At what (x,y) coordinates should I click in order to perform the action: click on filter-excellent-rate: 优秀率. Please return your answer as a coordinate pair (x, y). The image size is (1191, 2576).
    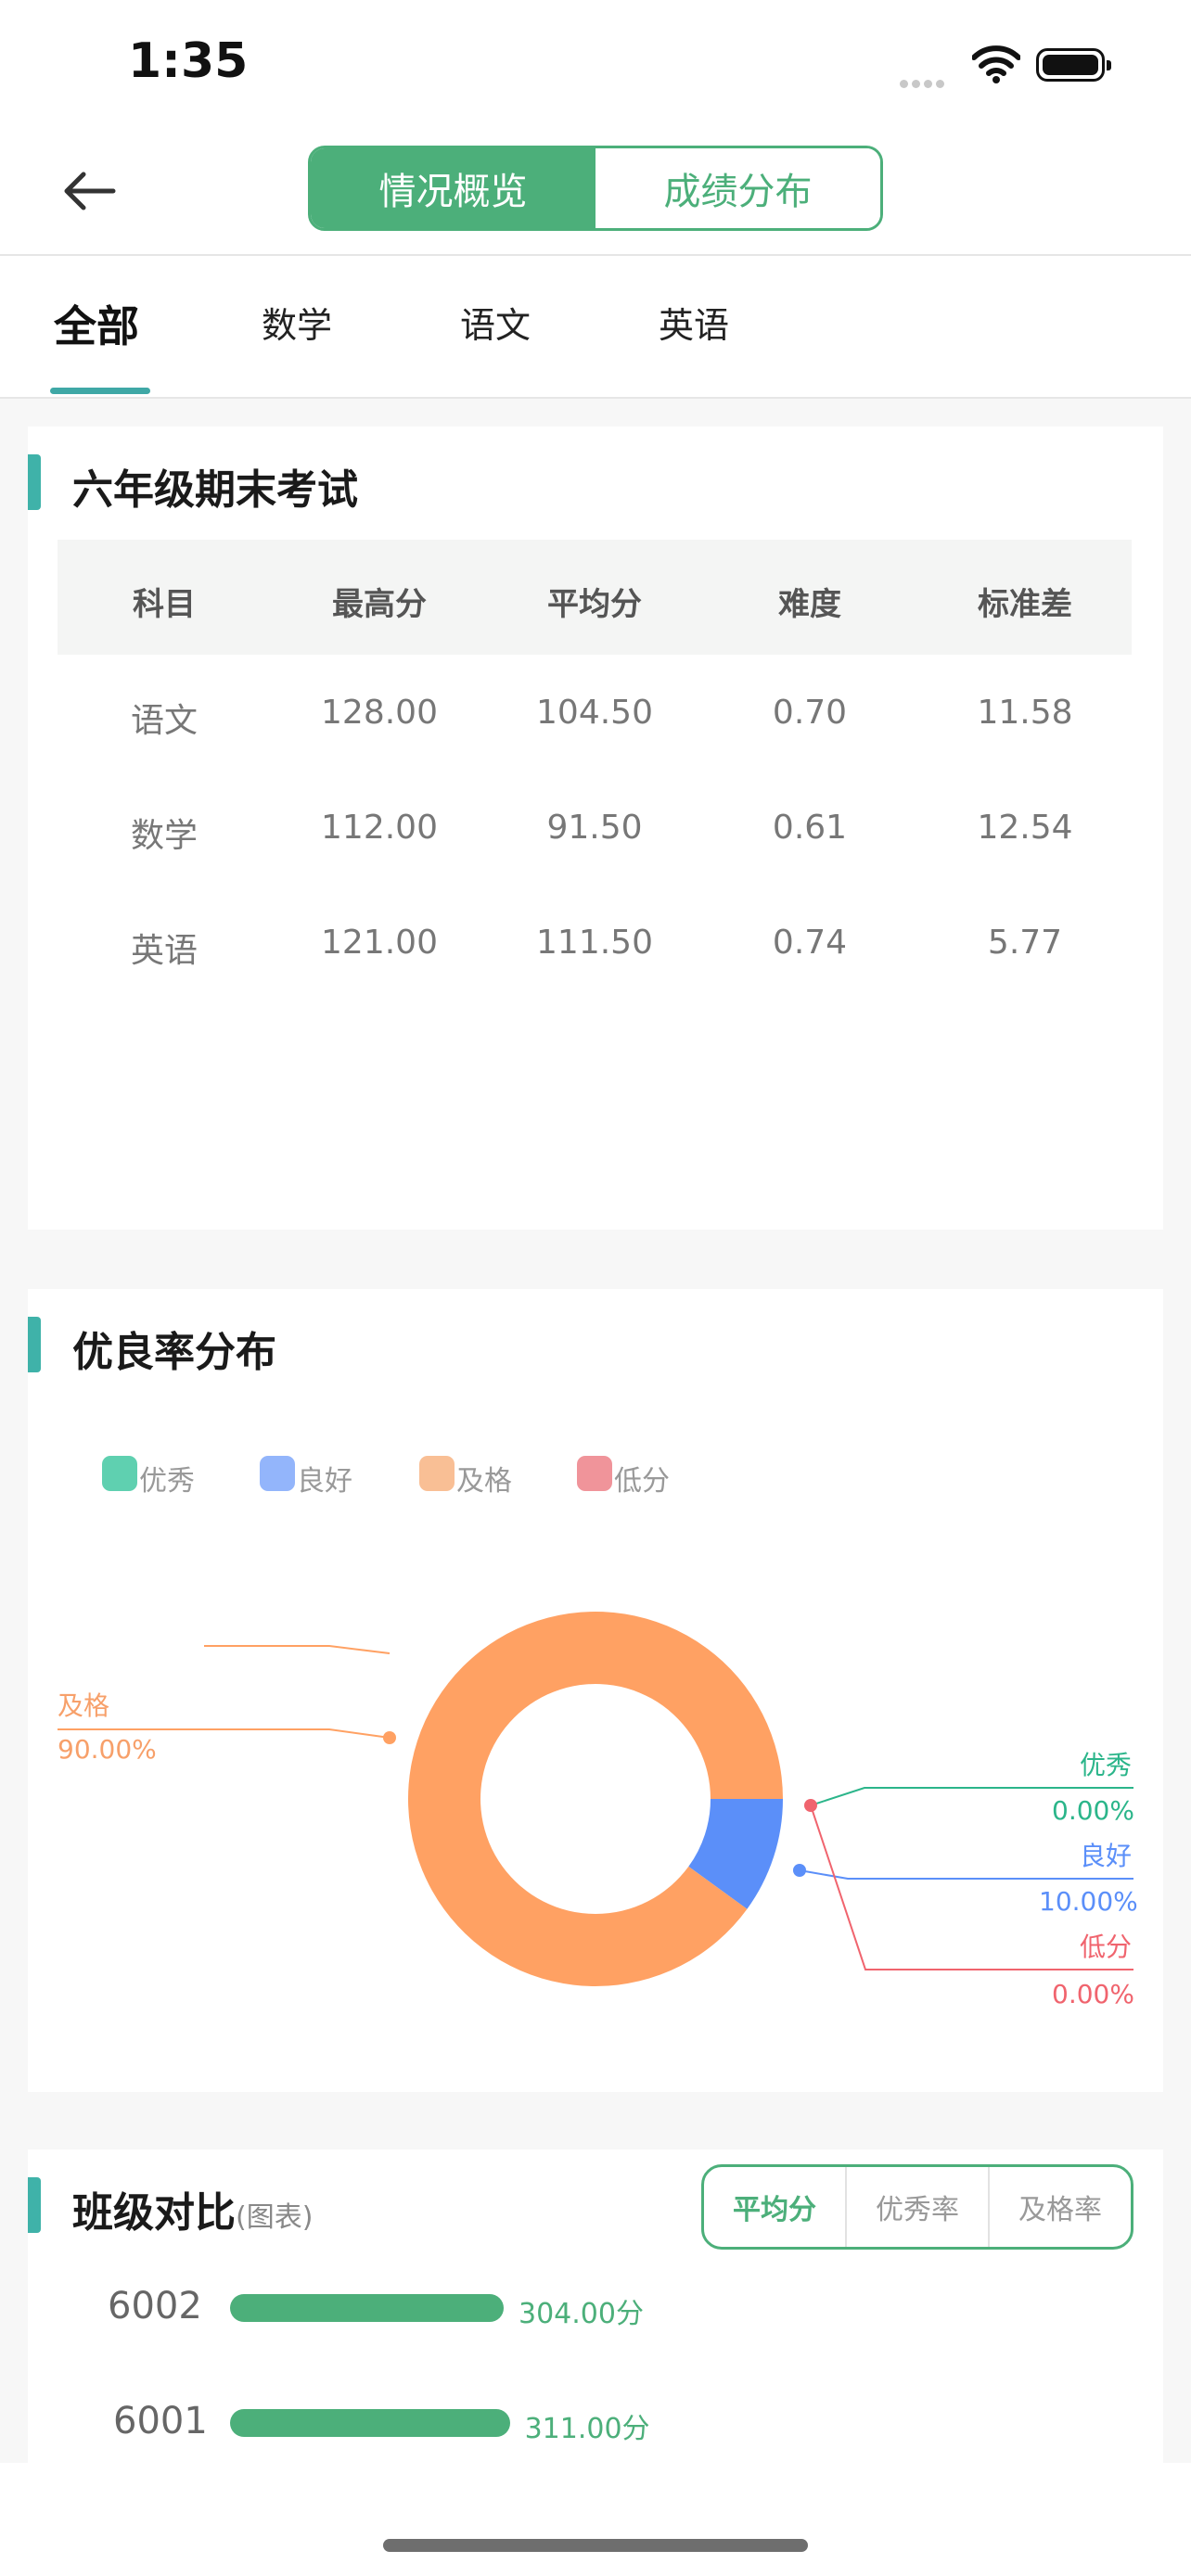
    Looking at the image, I should click on (916, 2207).